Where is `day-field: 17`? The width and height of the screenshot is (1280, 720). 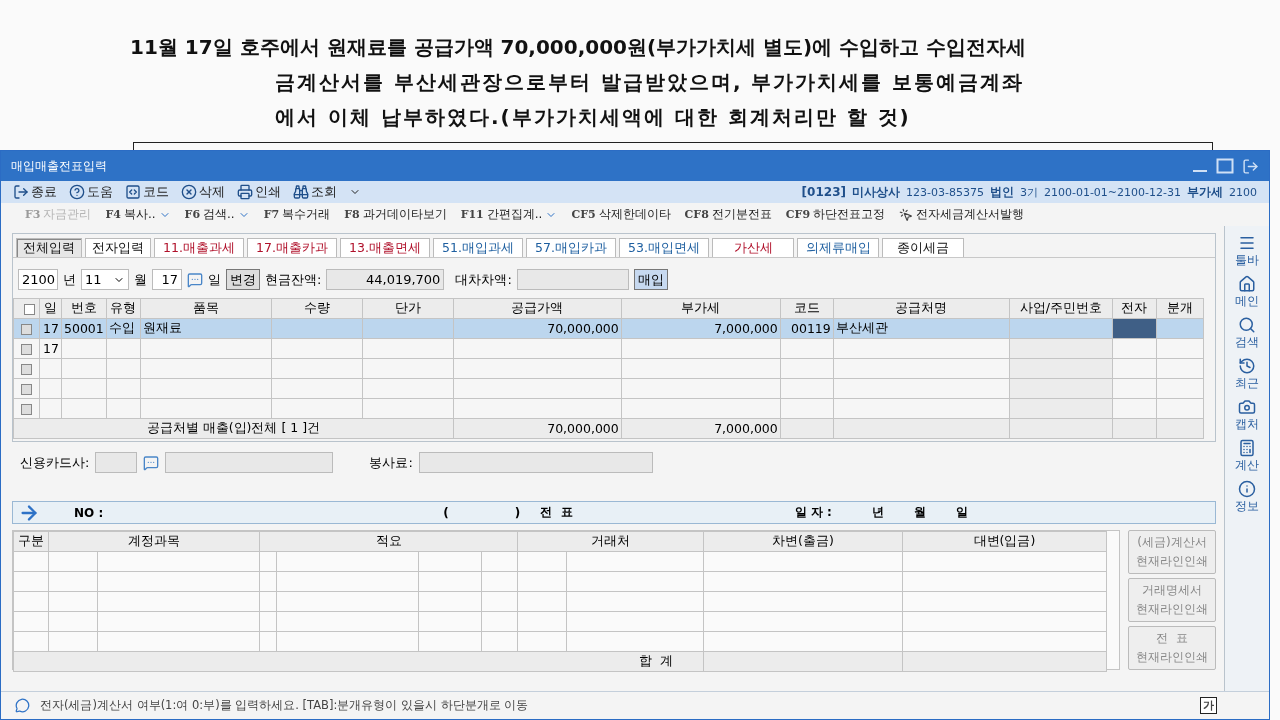 day-field: 17 is located at coordinates (167, 279).